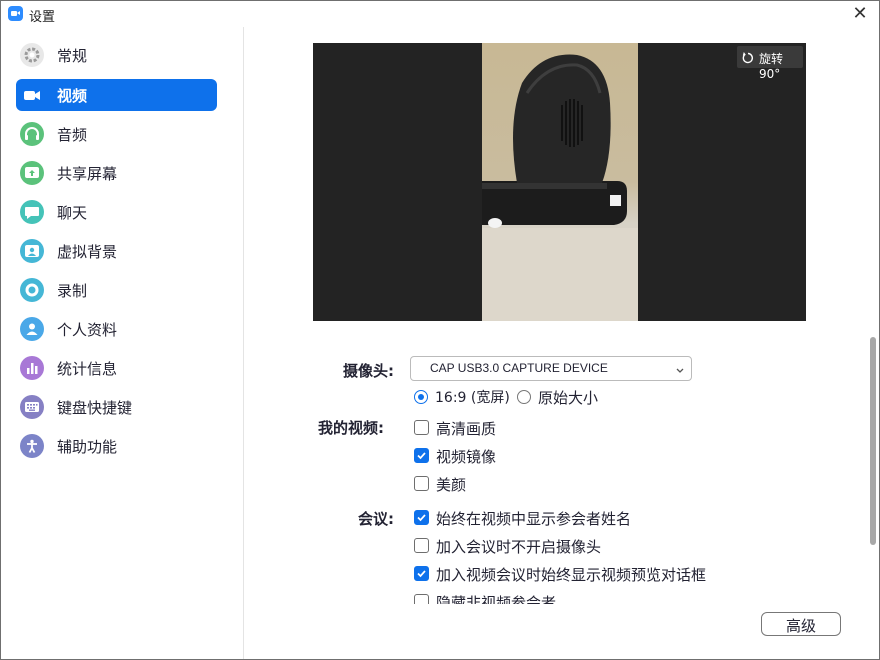  I want to click on sidebar-item-recording: 录制, so click(116, 290).